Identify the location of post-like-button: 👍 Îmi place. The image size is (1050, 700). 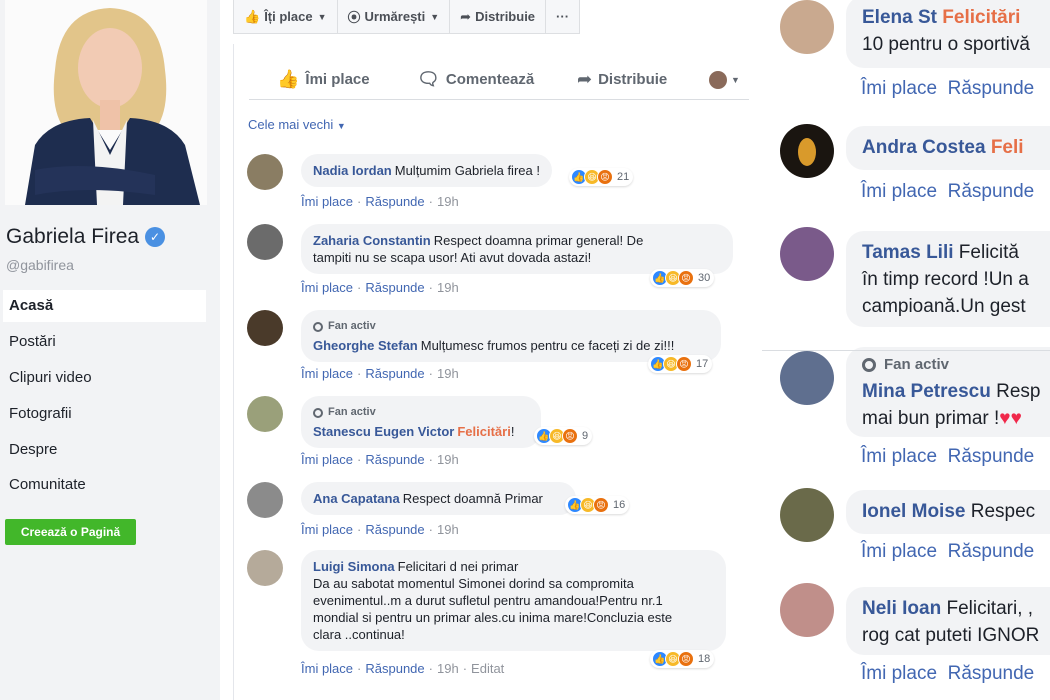
(323, 79).